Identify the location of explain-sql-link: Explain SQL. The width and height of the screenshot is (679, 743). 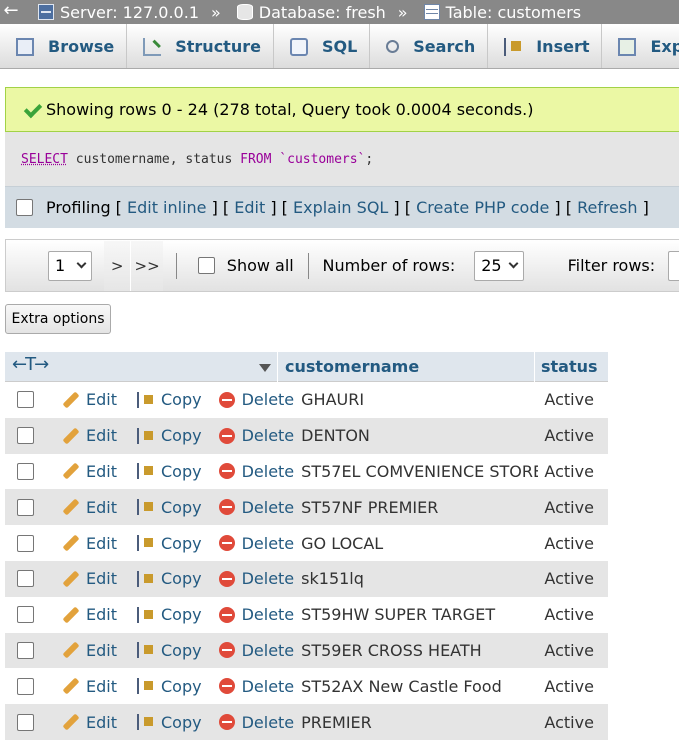
(340, 207).